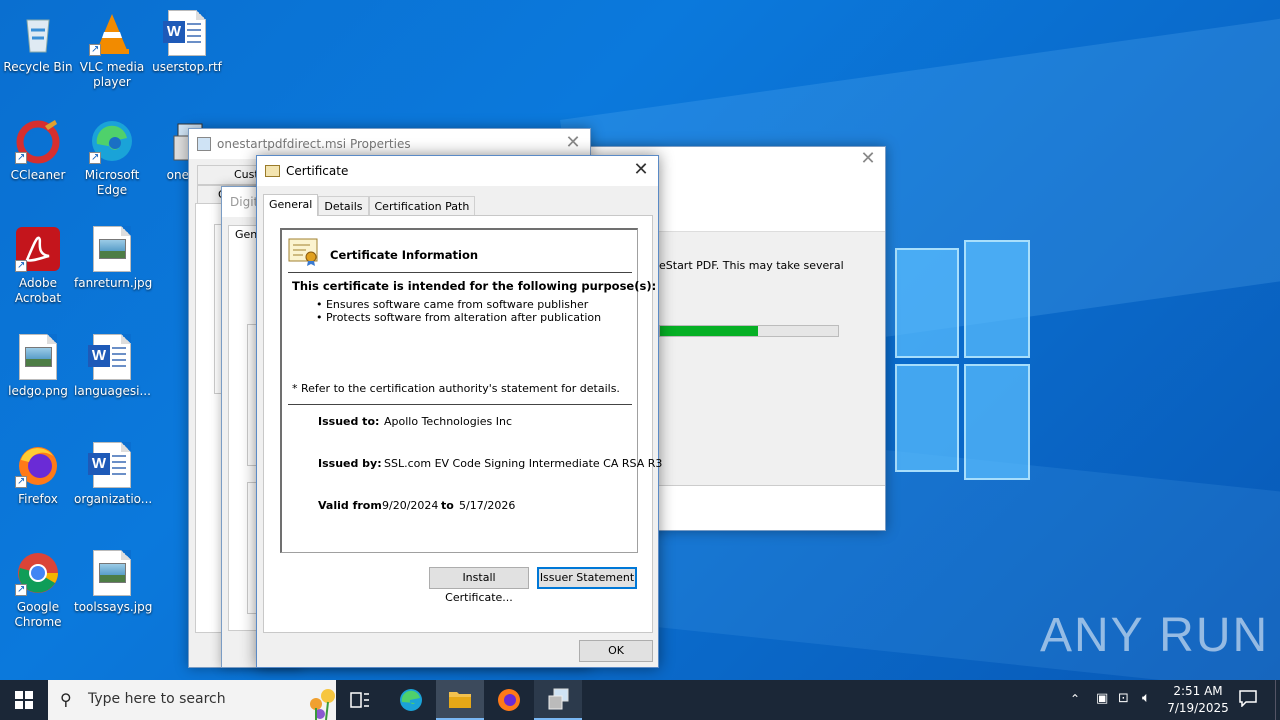 This screenshot has height=720, width=1280. Describe the element at coordinates (1075, 699) in the screenshot. I see `chevron-up-icon: ⌃` at that location.